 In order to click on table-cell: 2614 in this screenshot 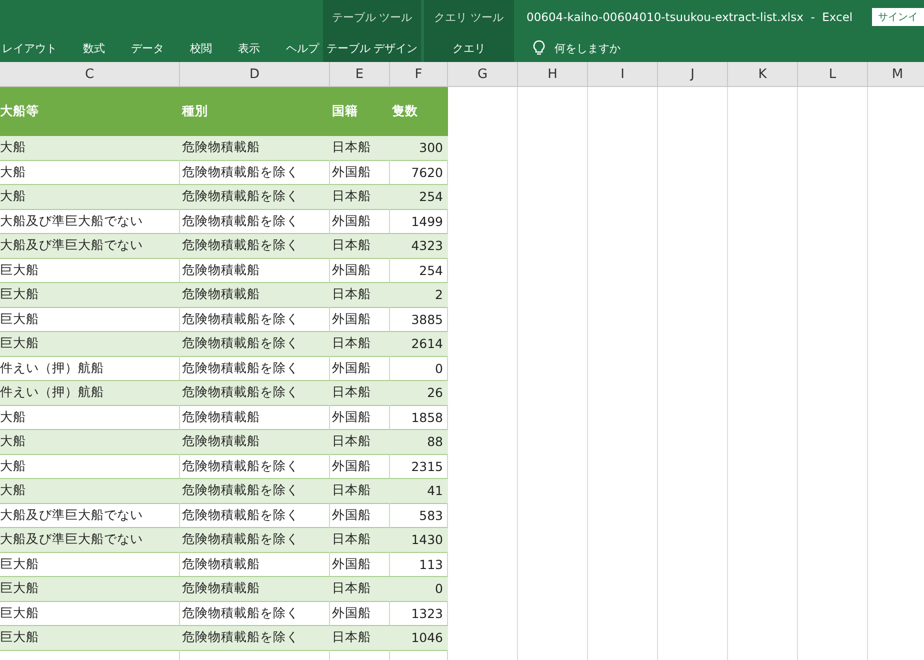, I will do `click(419, 344)`.